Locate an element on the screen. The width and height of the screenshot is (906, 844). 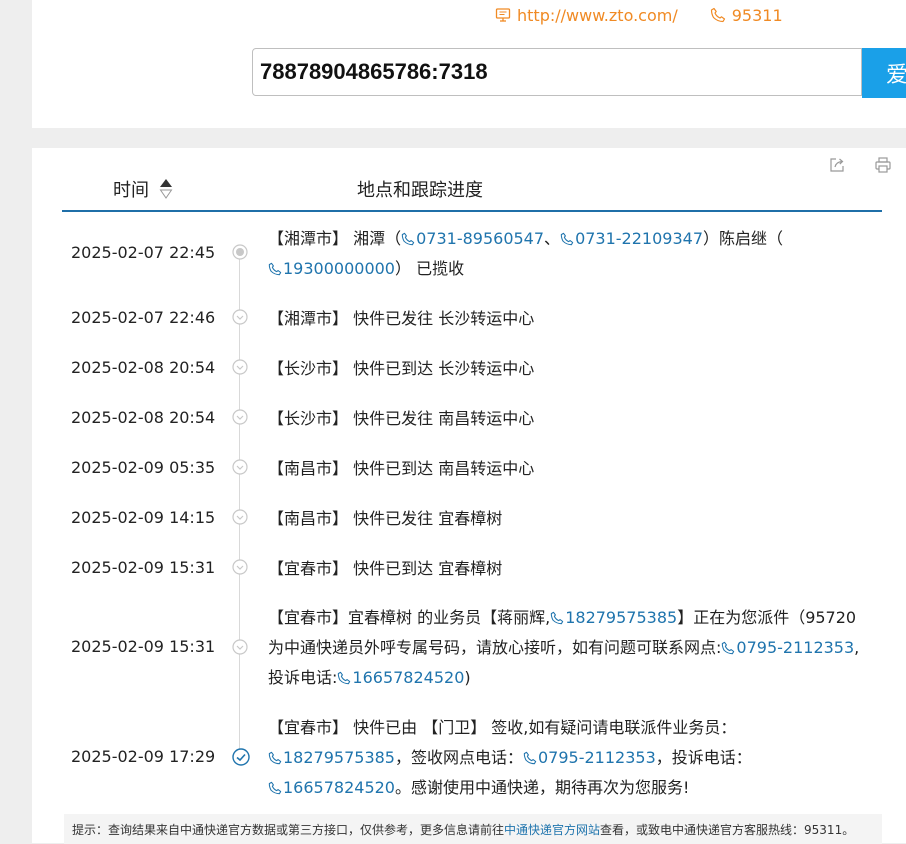
event-detail: 【南昌市】 快件已到达 南昌转运中心 is located at coordinates (401, 468).